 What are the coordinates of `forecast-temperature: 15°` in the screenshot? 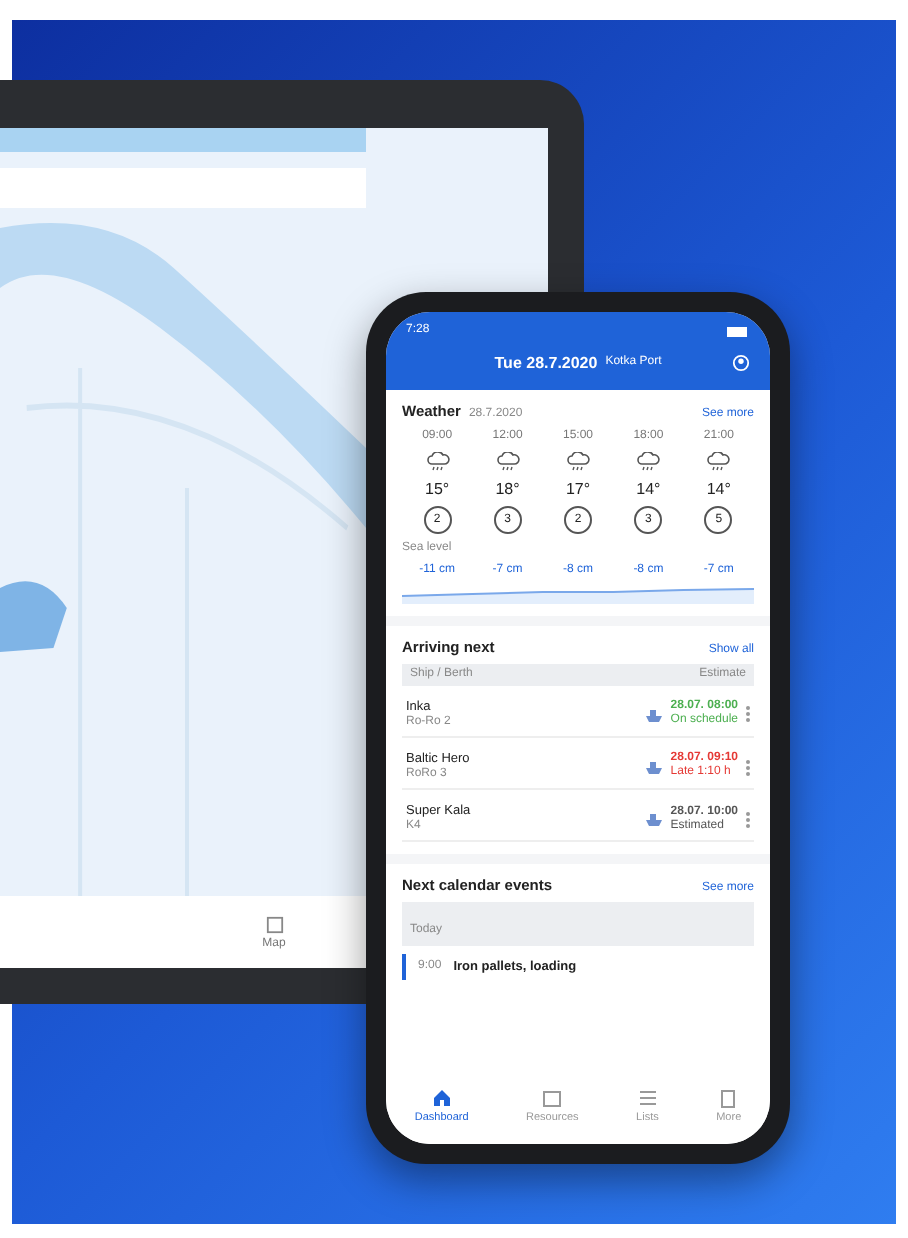 It's located at (437, 489).